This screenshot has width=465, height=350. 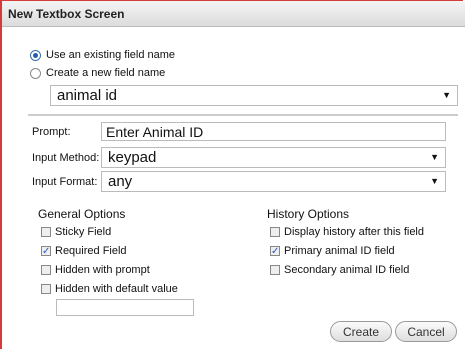 What do you see at coordinates (125, 307) in the screenshot?
I see `default-value-input` at bounding box center [125, 307].